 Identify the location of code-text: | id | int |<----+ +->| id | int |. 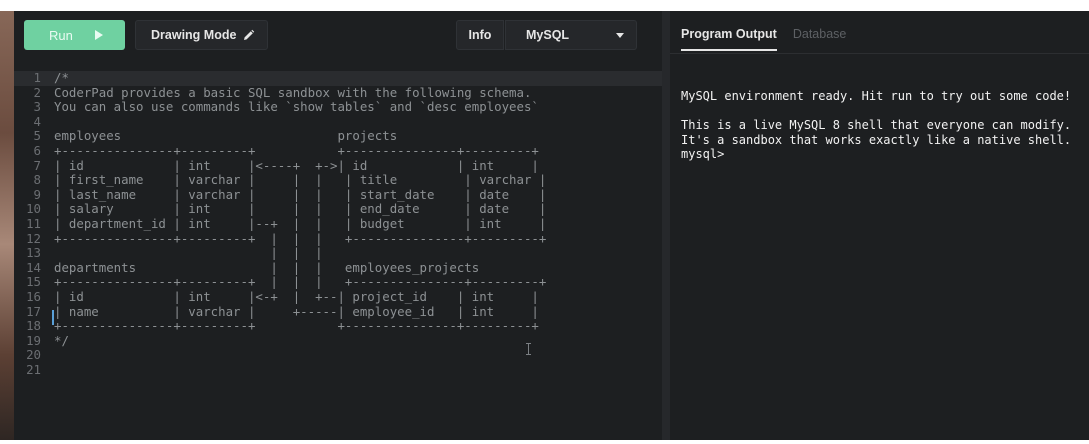
(296, 165).